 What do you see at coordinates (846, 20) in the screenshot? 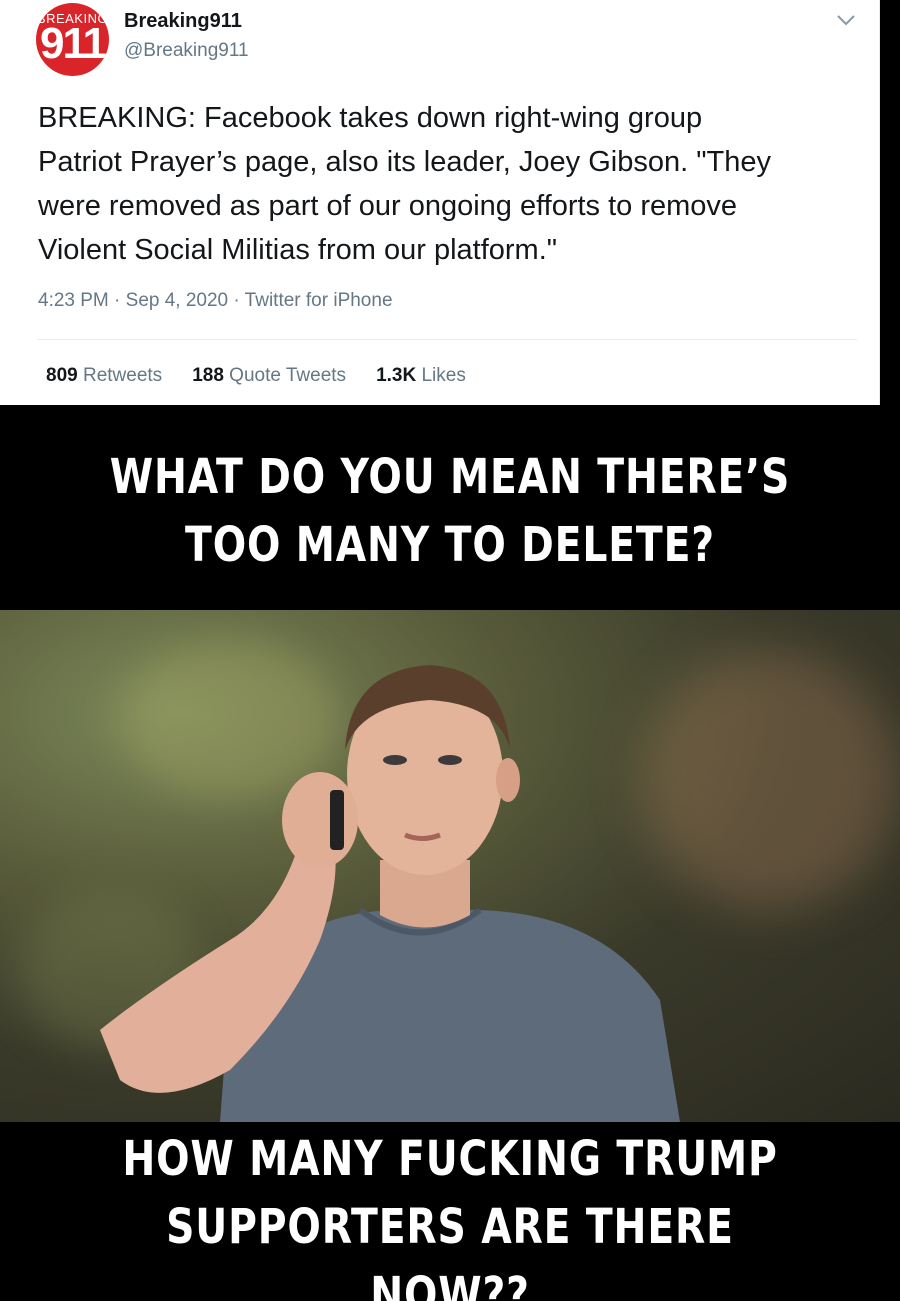
I see `chevron-down-icon` at bounding box center [846, 20].